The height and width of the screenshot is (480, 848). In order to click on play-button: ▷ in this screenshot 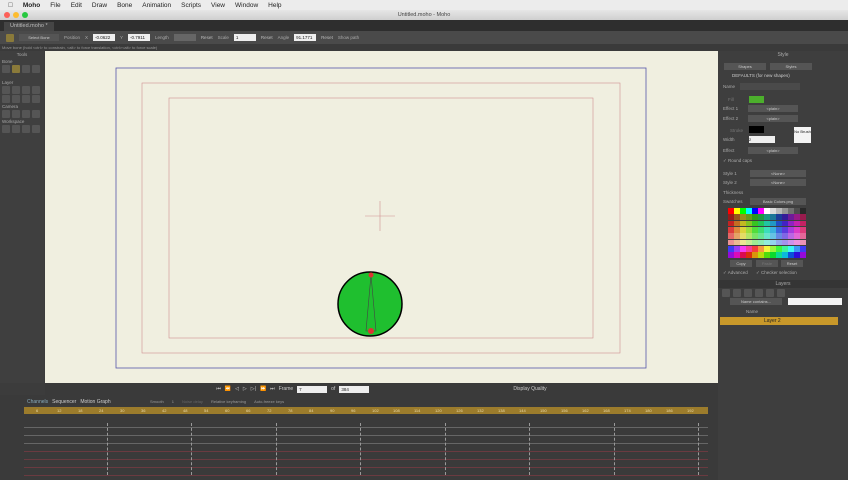, I will do `click(245, 389)`.